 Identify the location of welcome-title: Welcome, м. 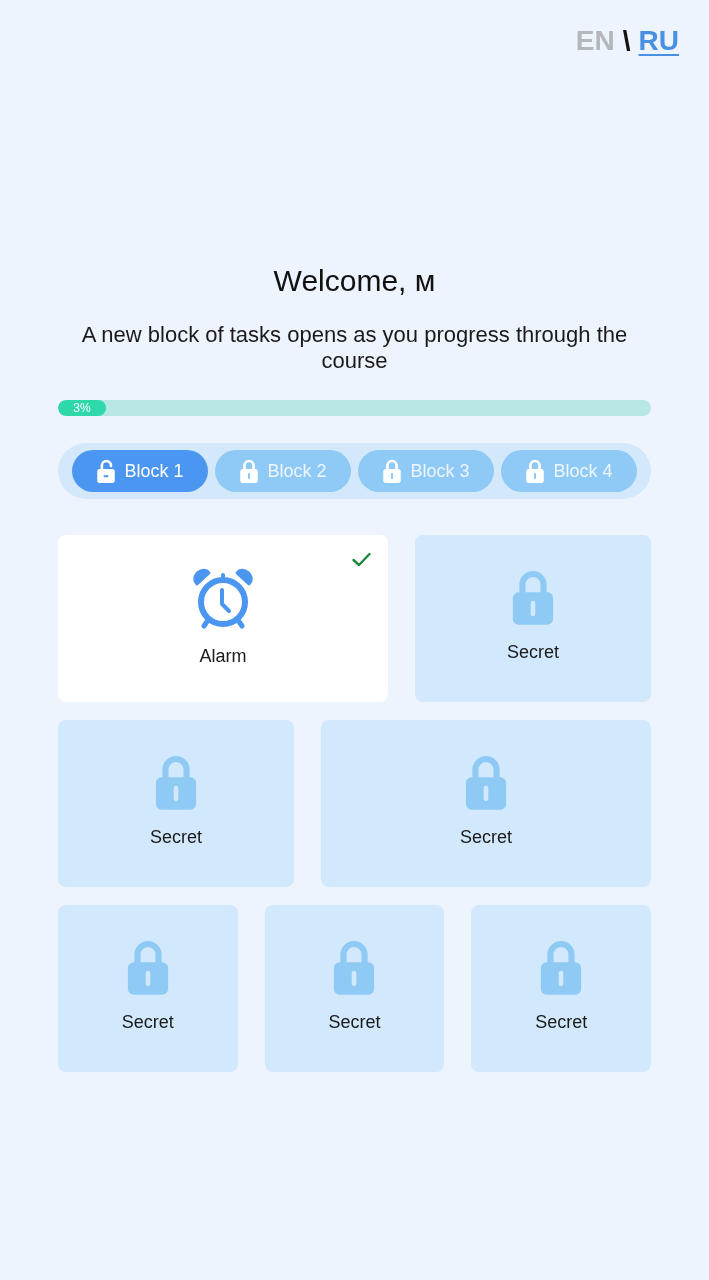
(354, 281).